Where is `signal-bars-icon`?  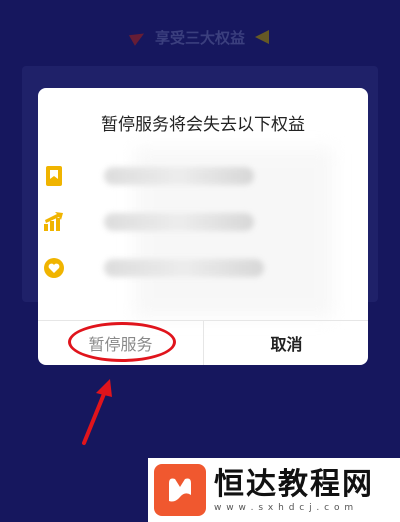
signal-bars-icon is located at coordinates (54, 222).